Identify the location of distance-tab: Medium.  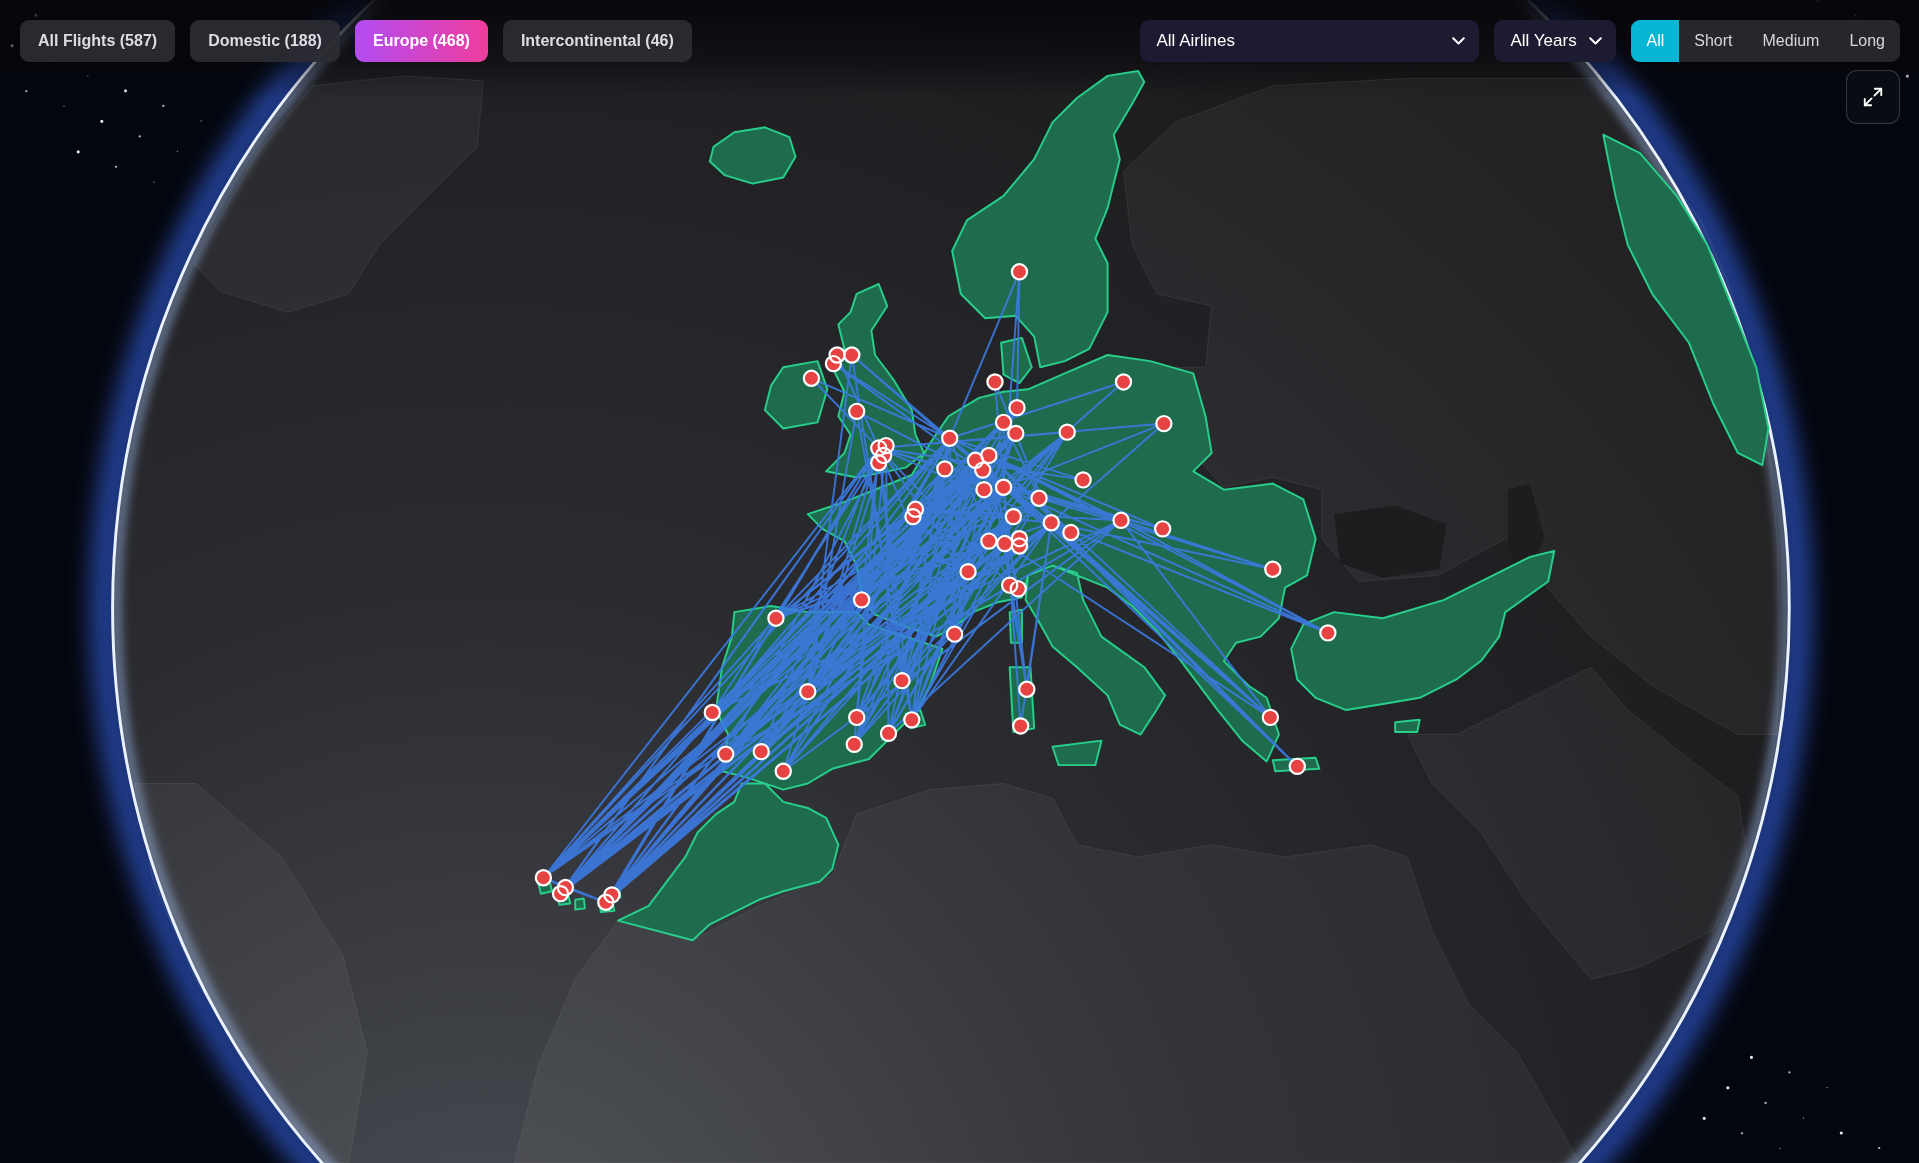
(1791, 41).